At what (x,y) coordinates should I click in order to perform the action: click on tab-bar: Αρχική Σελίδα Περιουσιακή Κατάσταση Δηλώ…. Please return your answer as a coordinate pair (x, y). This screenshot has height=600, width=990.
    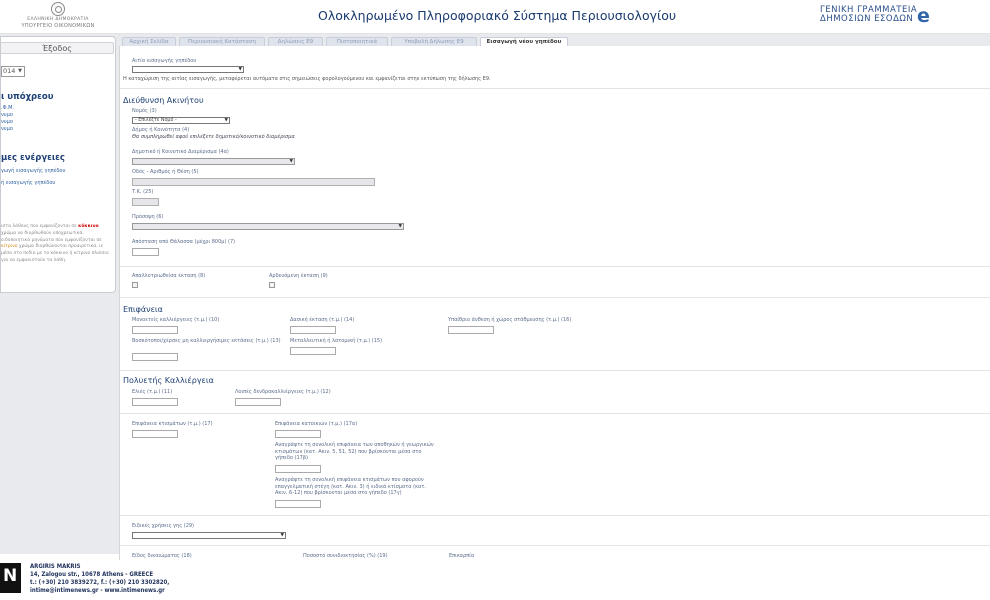
    Looking at the image, I should click on (554, 40).